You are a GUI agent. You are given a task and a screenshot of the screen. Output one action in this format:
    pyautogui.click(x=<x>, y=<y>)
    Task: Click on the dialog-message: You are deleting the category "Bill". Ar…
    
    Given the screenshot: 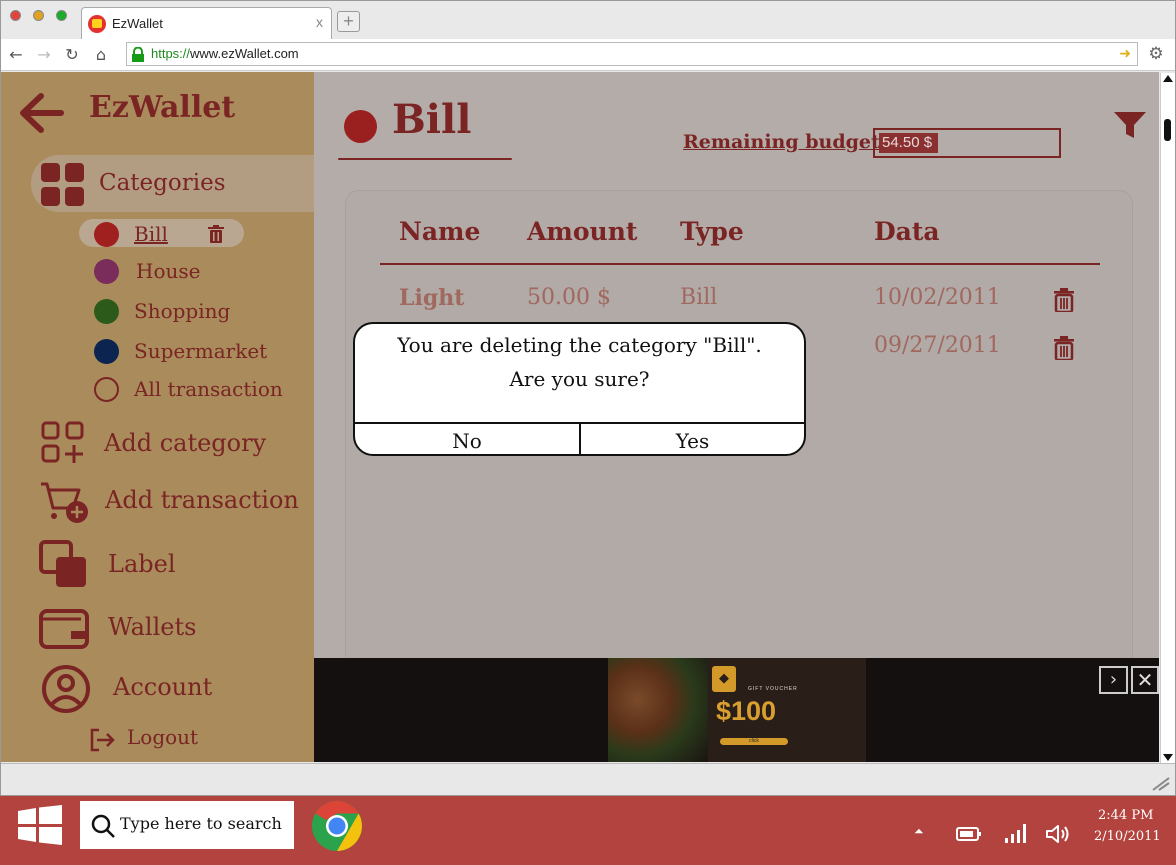 What is the action you would take?
    pyautogui.click(x=579, y=362)
    